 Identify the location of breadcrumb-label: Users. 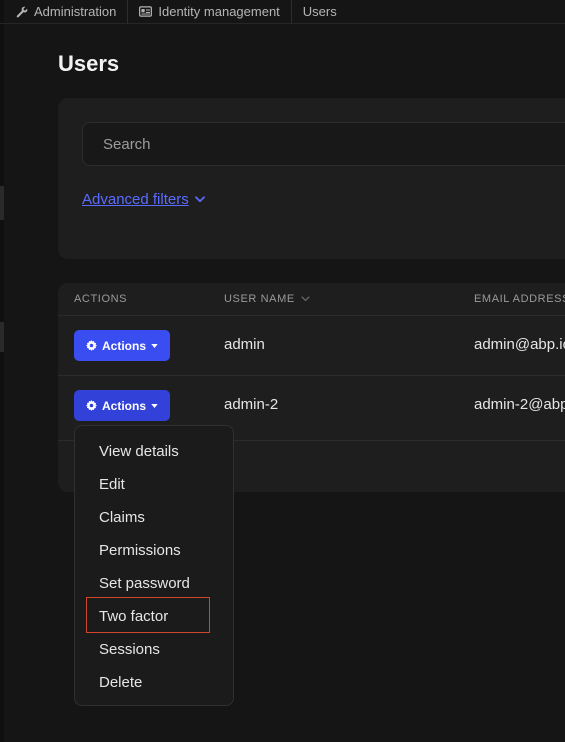
(319, 11).